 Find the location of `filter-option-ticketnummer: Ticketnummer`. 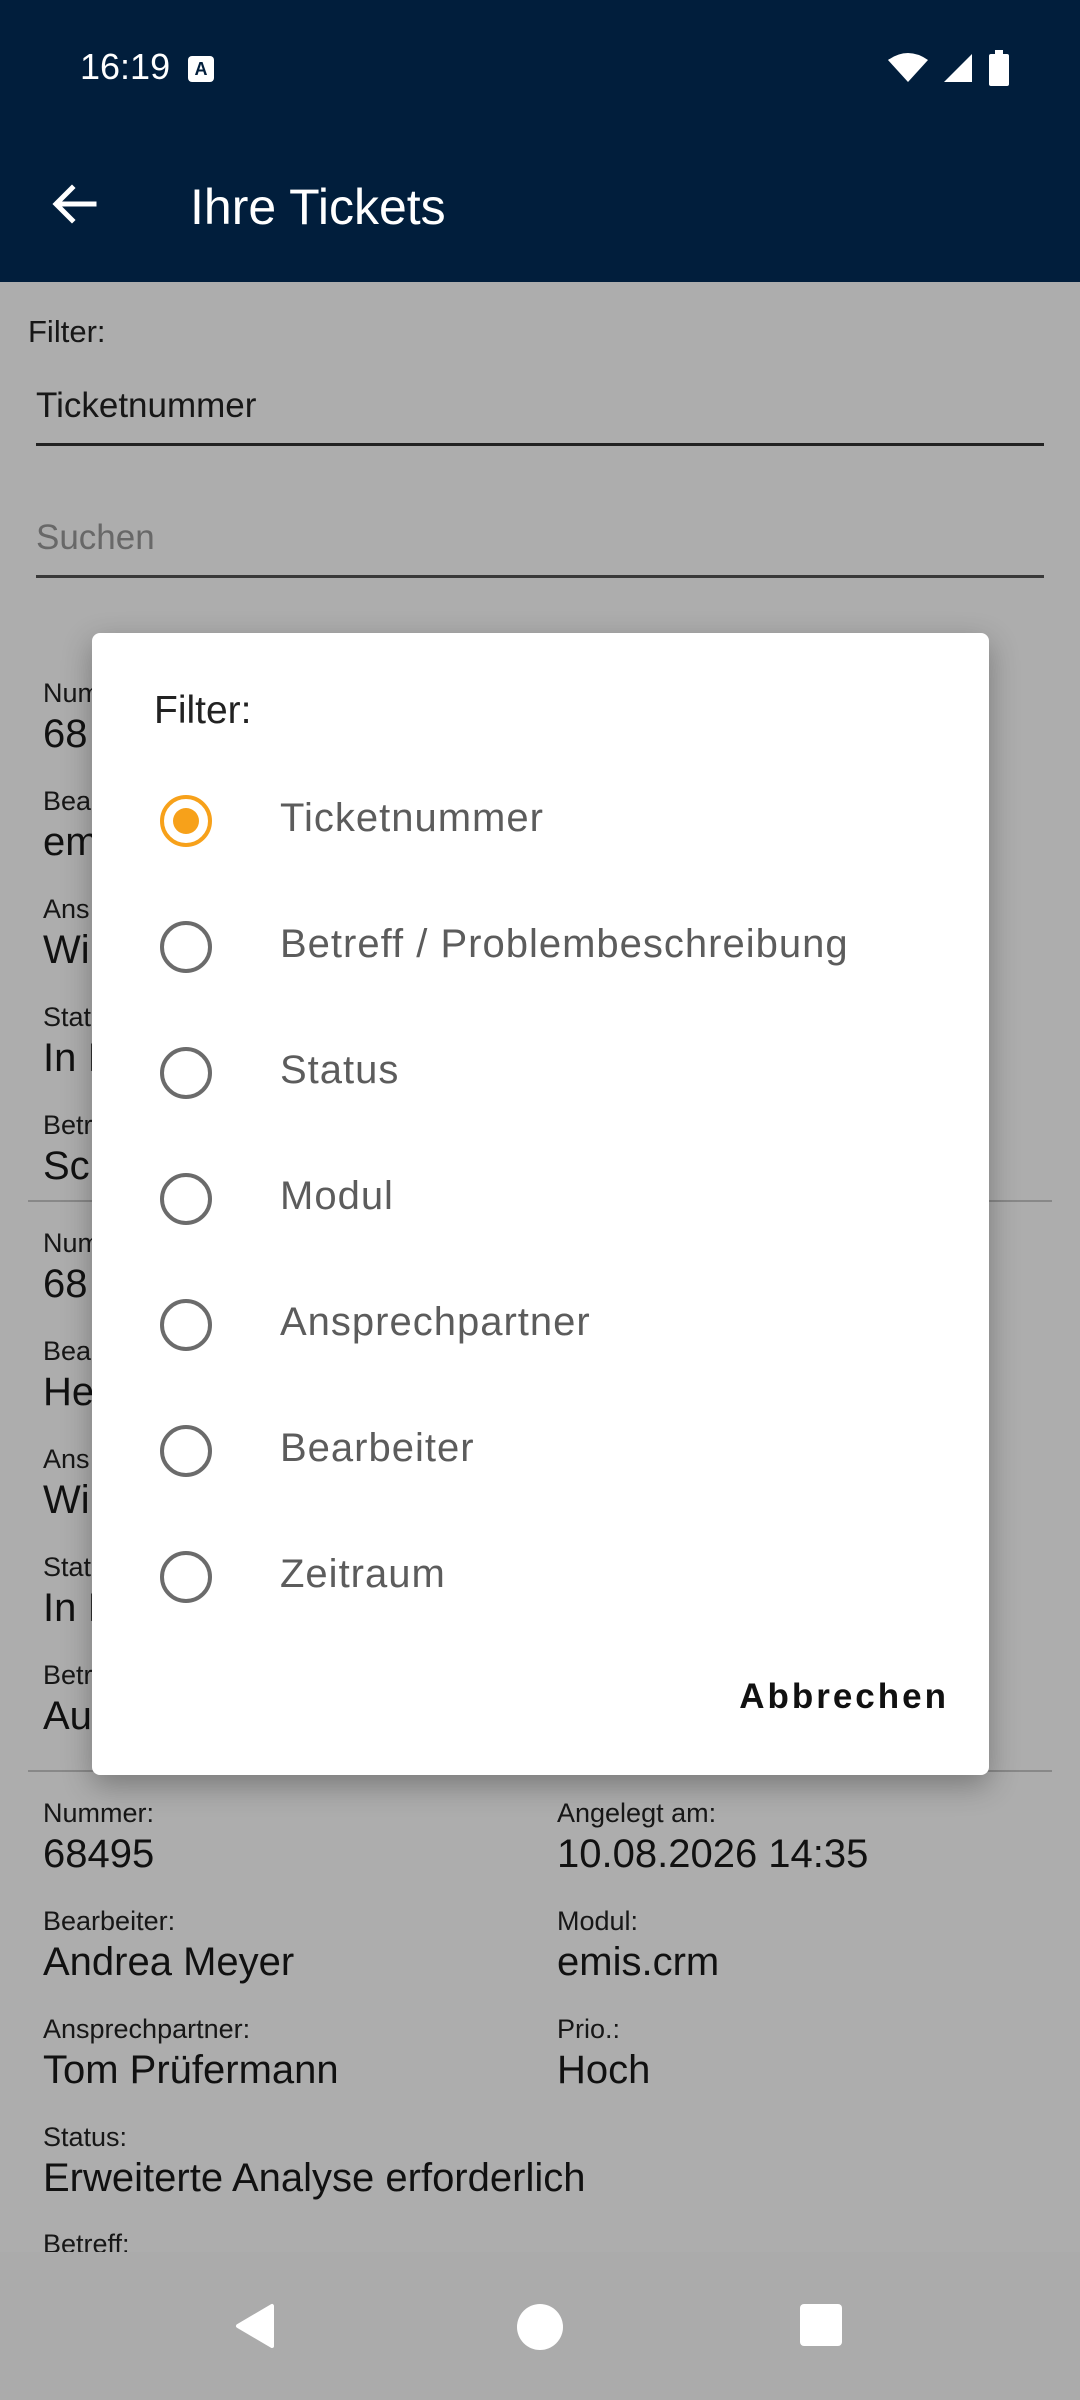

filter-option-ticketnummer: Ticketnummer is located at coordinates (540, 821).